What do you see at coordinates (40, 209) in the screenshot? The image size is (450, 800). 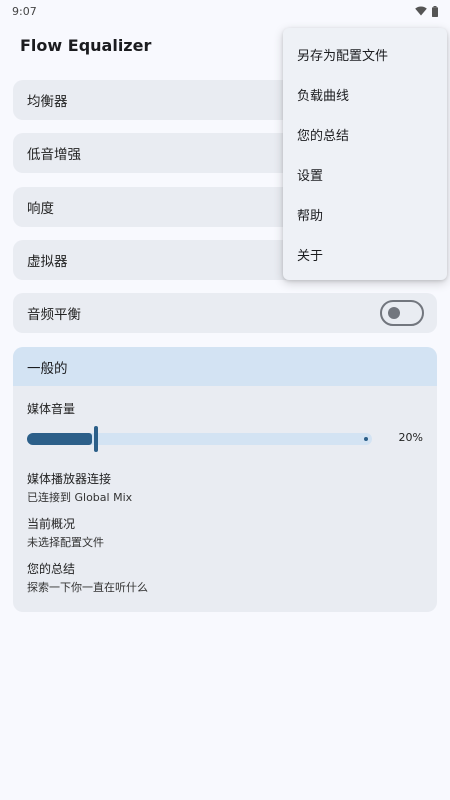 I see `loudness-label: 响度` at bounding box center [40, 209].